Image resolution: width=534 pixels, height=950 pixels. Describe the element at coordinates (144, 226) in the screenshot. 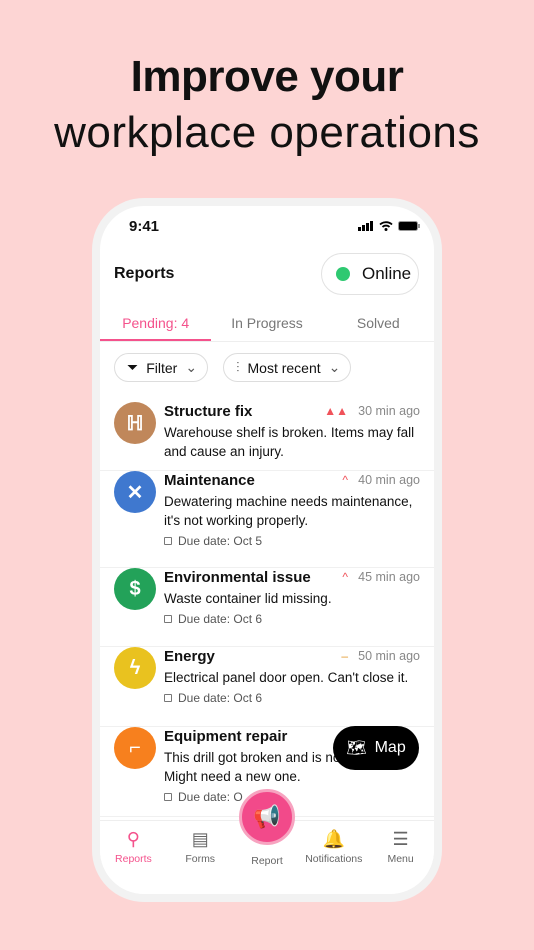

I see `status-time: 9:41` at that location.